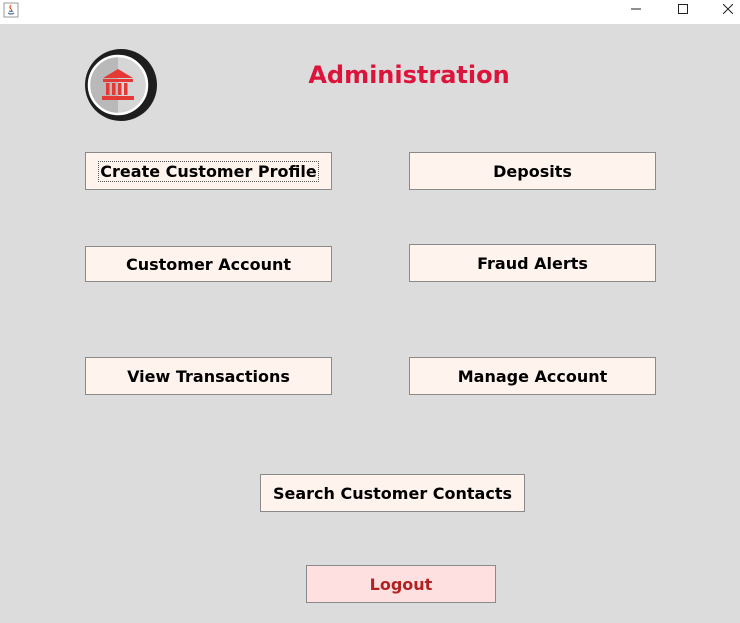 This screenshot has height=623, width=740. I want to click on page-title: Administration, so click(409, 75).